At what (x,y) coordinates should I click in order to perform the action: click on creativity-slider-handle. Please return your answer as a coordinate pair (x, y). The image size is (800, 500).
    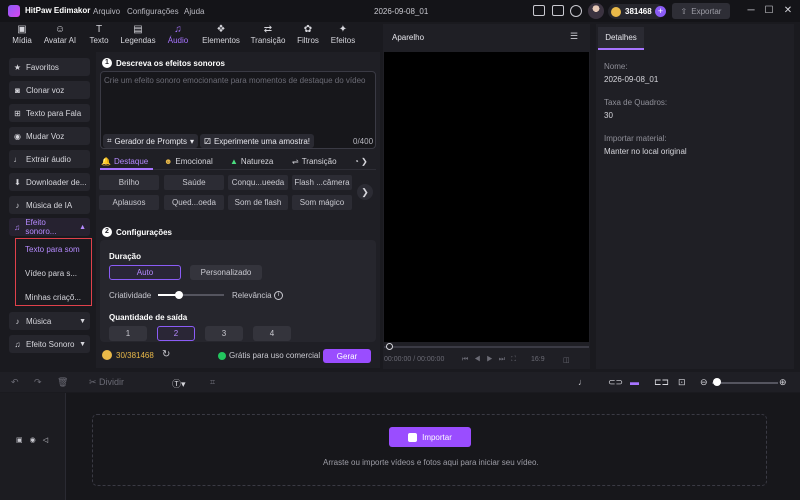
    Looking at the image, I should click on (179, 295).